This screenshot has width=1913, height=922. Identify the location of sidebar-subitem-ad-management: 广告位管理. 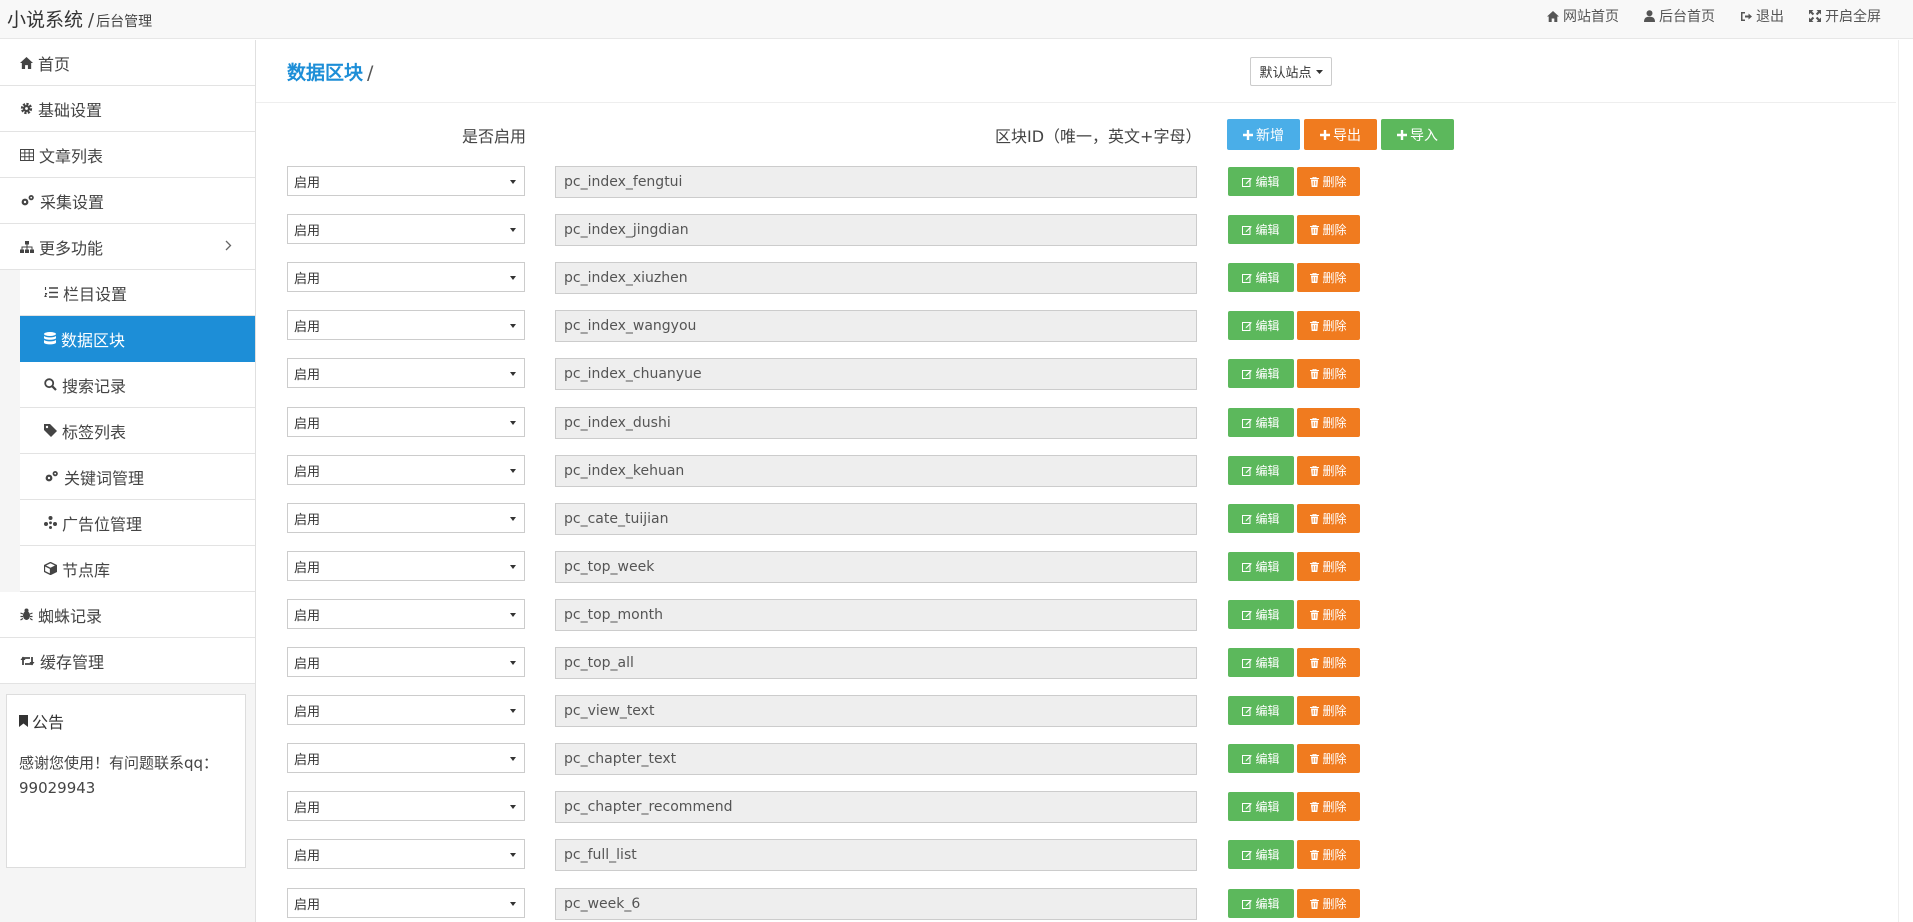
(137, 523).